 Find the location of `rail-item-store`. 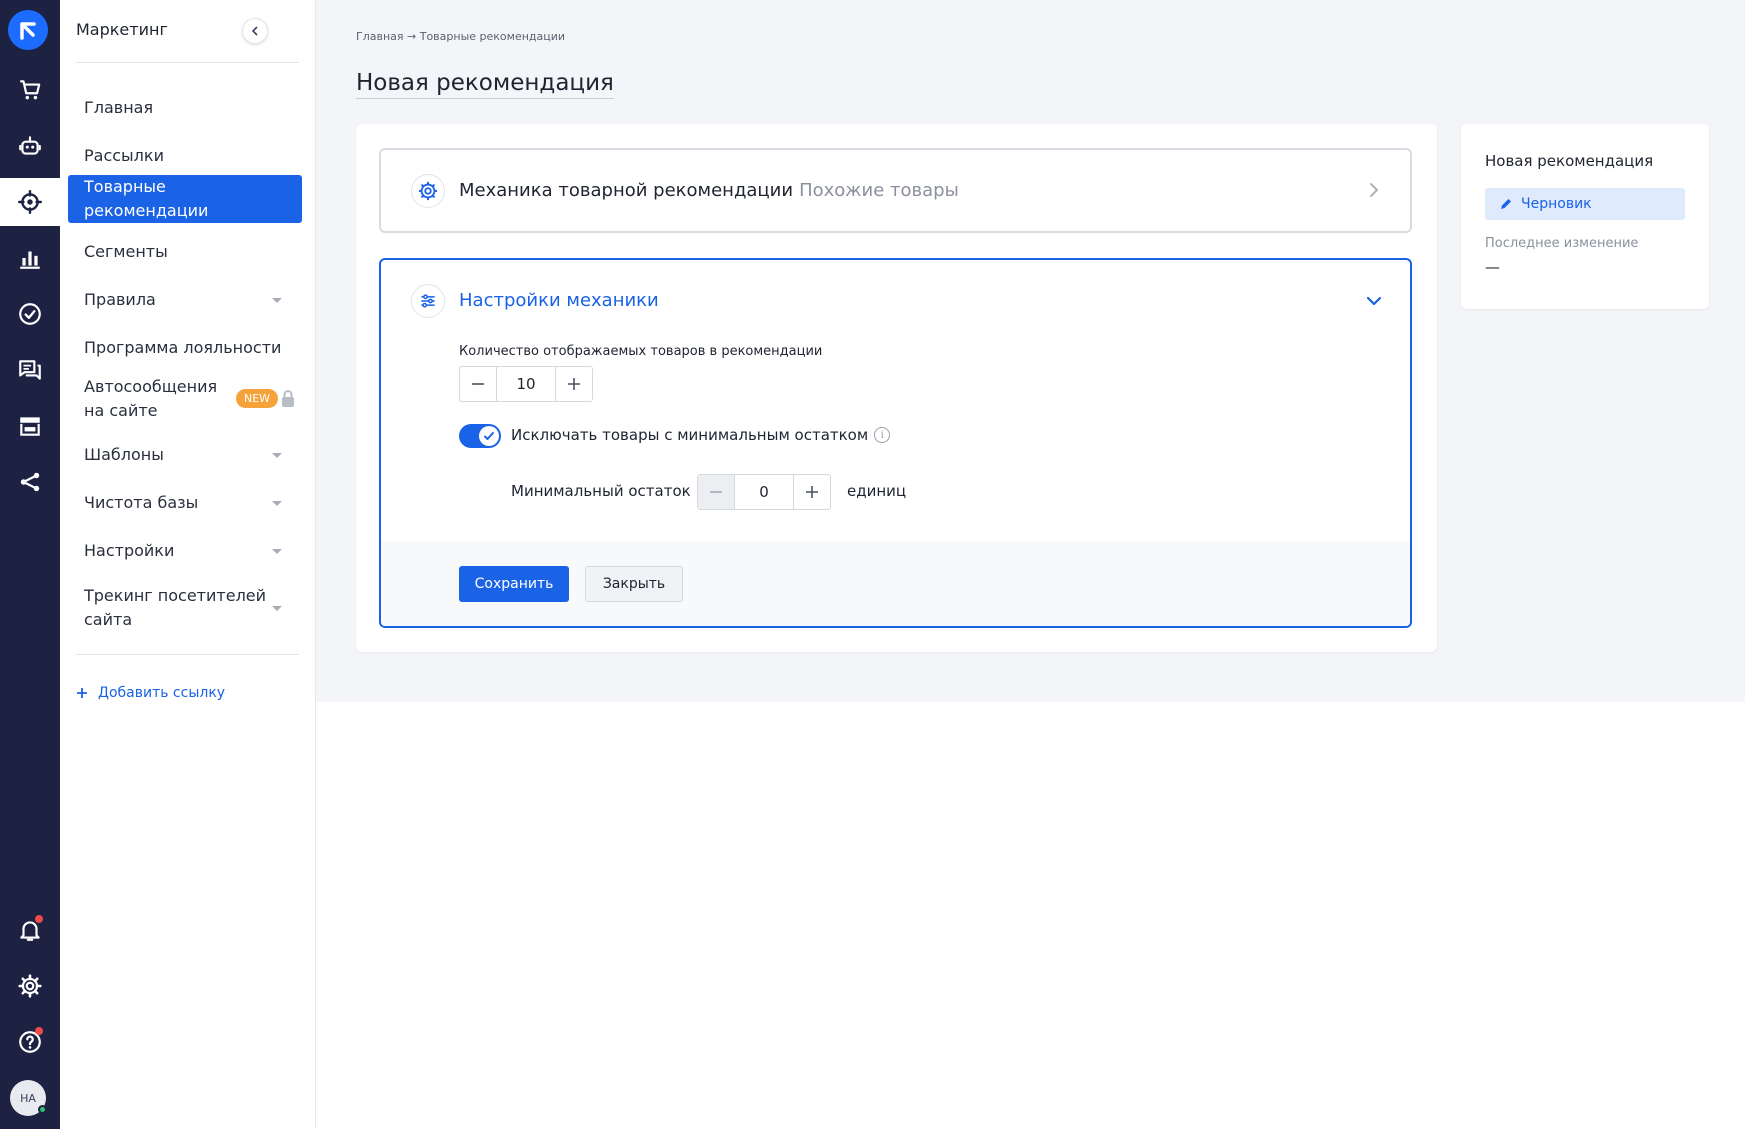

rail-item-store is located at coordinates (30, 426).